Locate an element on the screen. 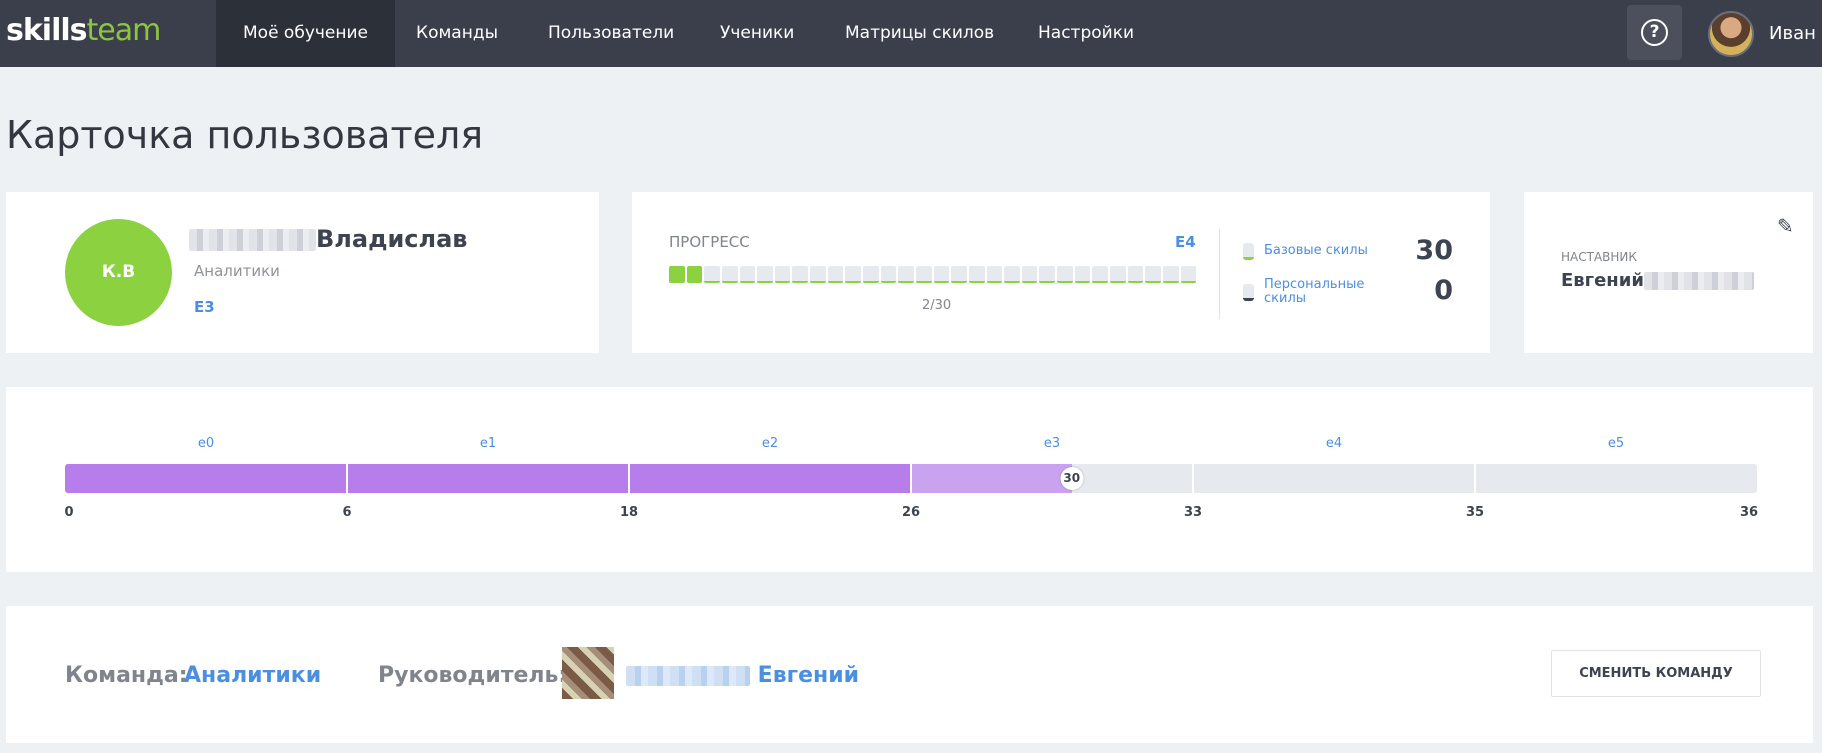  level-tick: 35 is located at coordinates (1475, 512).